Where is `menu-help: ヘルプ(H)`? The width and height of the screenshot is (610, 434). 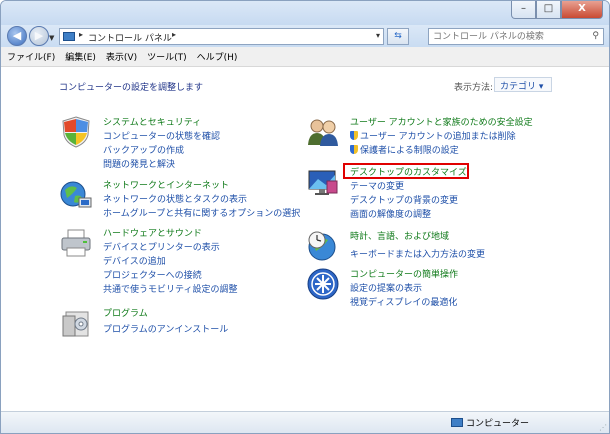
menu-help: ヘルプ(H) is located at coordinates (217, 56).